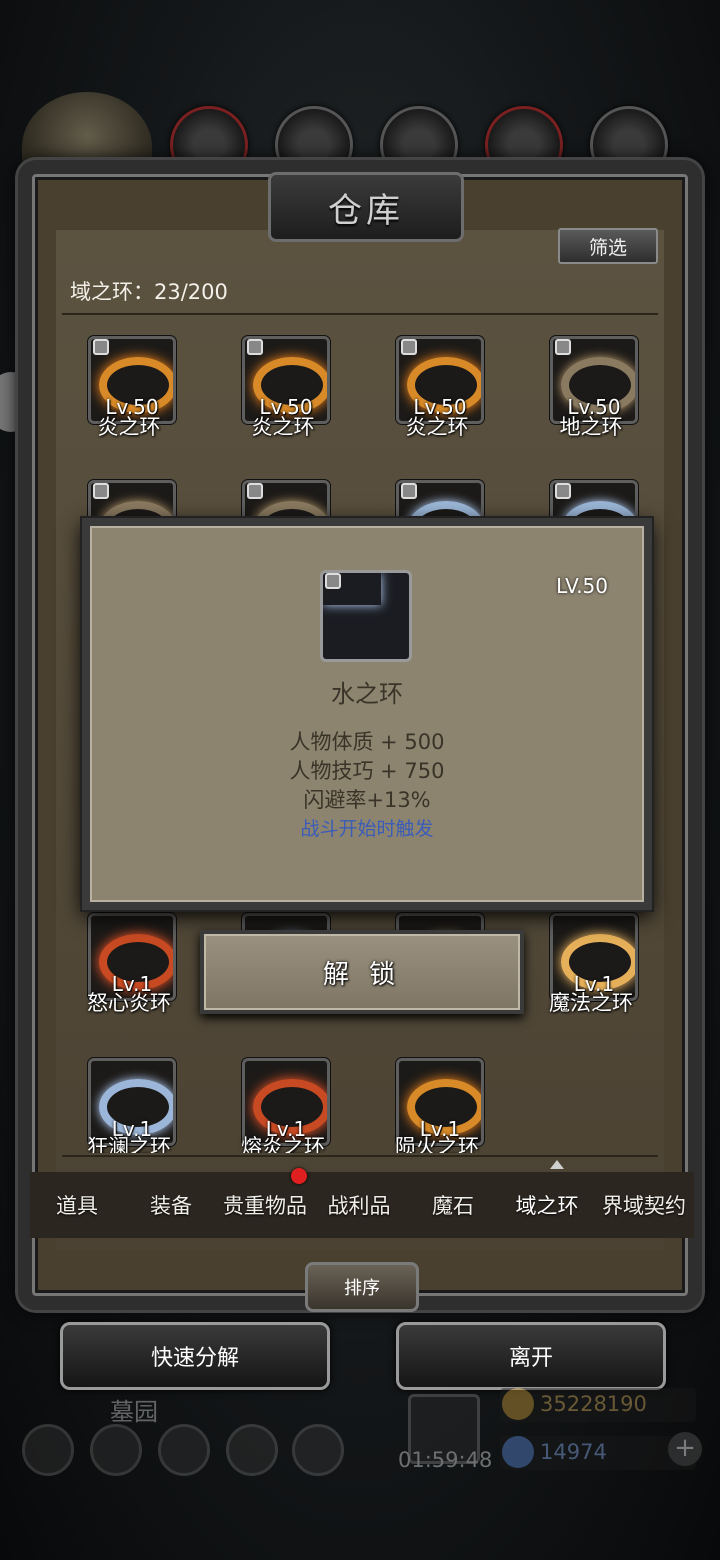  I want to click on gem-icon, so click(518, 1452).